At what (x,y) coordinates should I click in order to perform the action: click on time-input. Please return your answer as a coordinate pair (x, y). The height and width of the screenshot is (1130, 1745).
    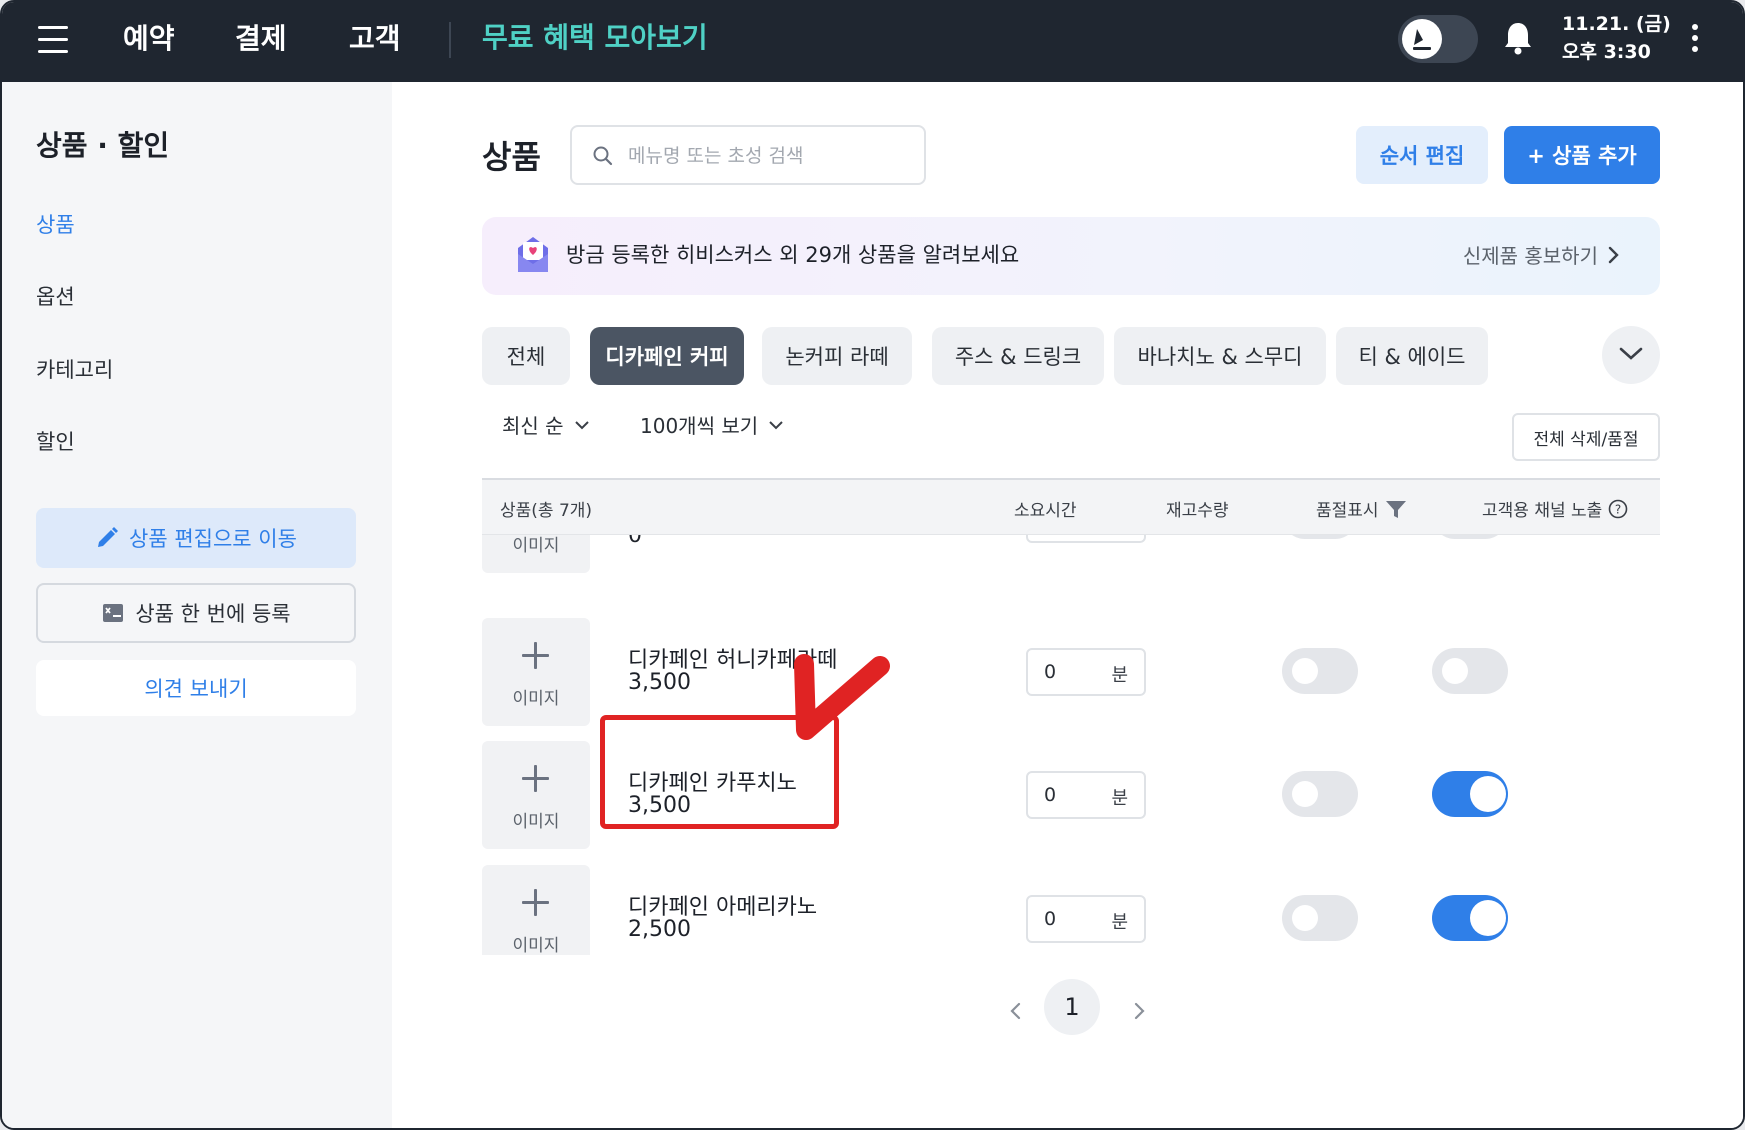
    Looking at the image, I should click on (1086, 539).